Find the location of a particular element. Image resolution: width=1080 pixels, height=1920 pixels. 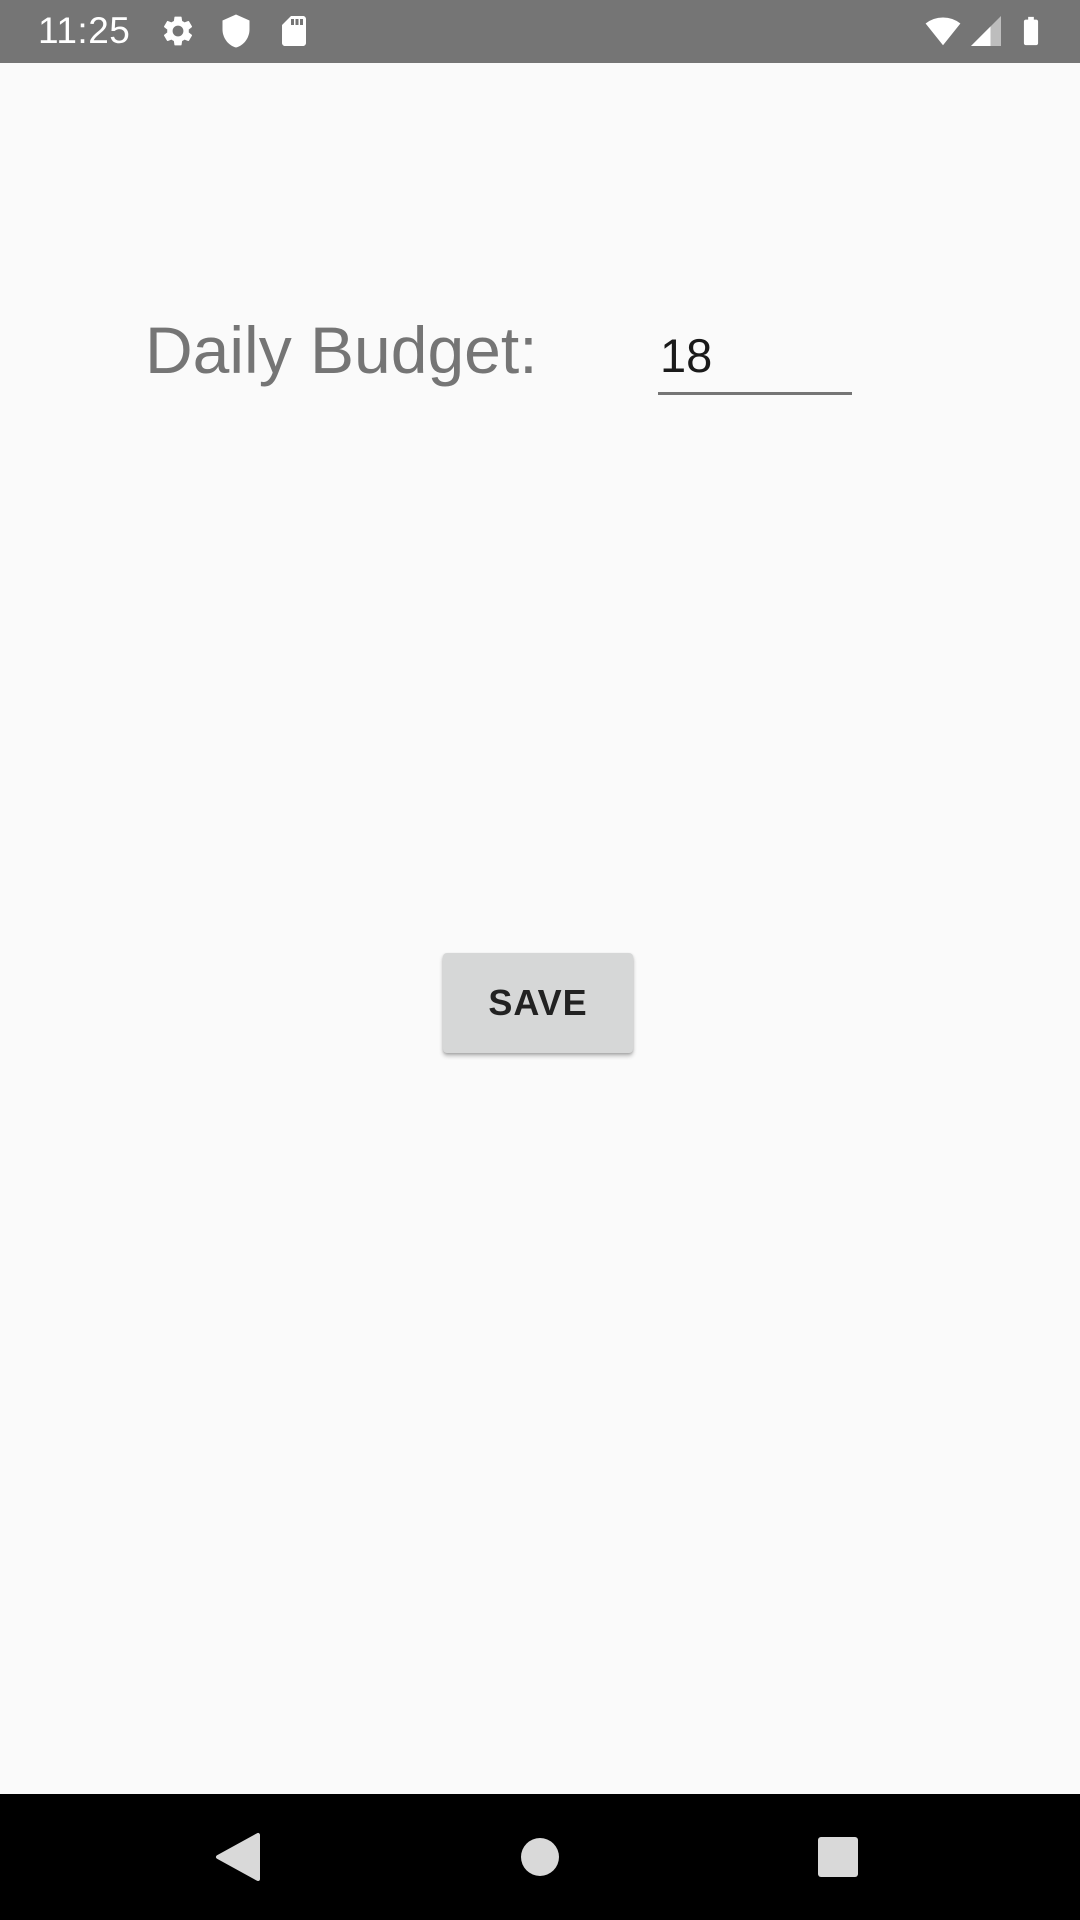

daily-budget-input is located at coordinates (755, 356).